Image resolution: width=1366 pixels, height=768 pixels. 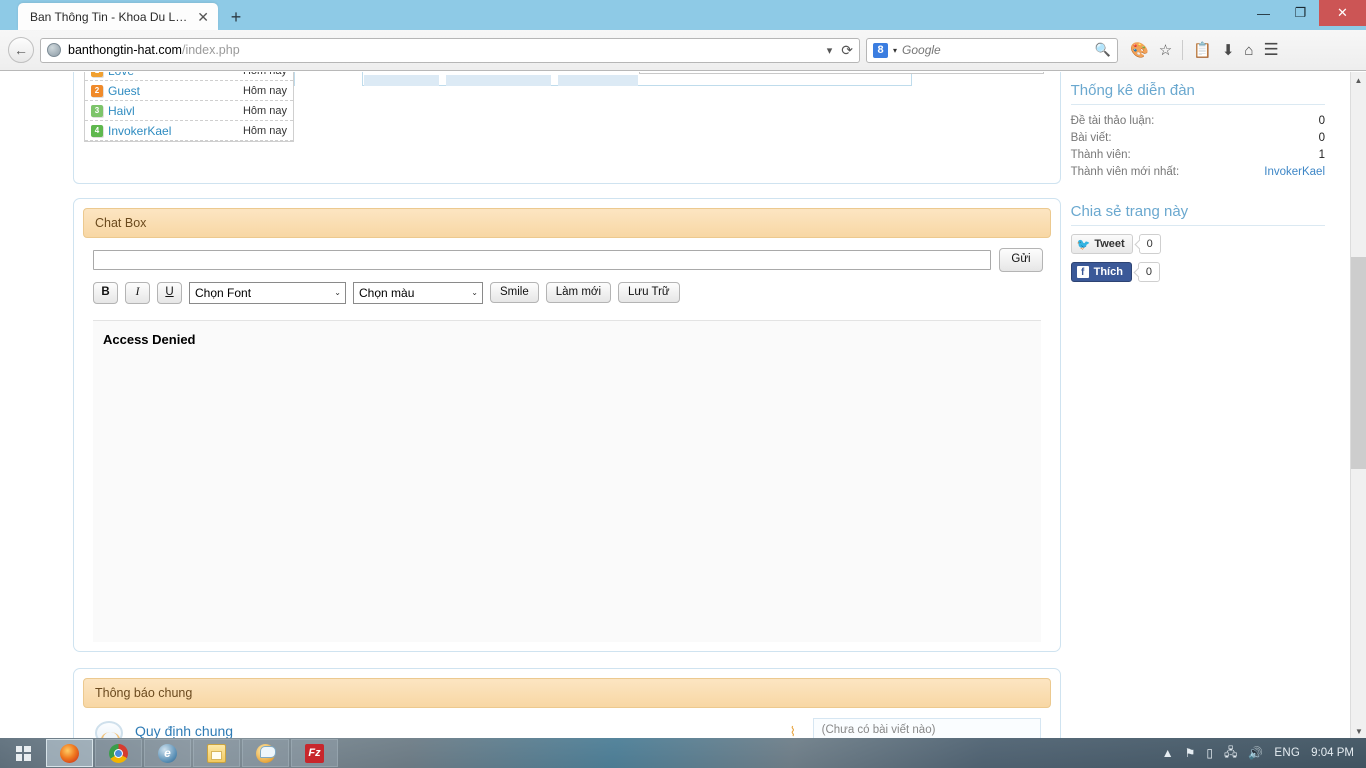 I want to click on list-item: 3 Haivl Hôm nay, so click(x=189, y=111).